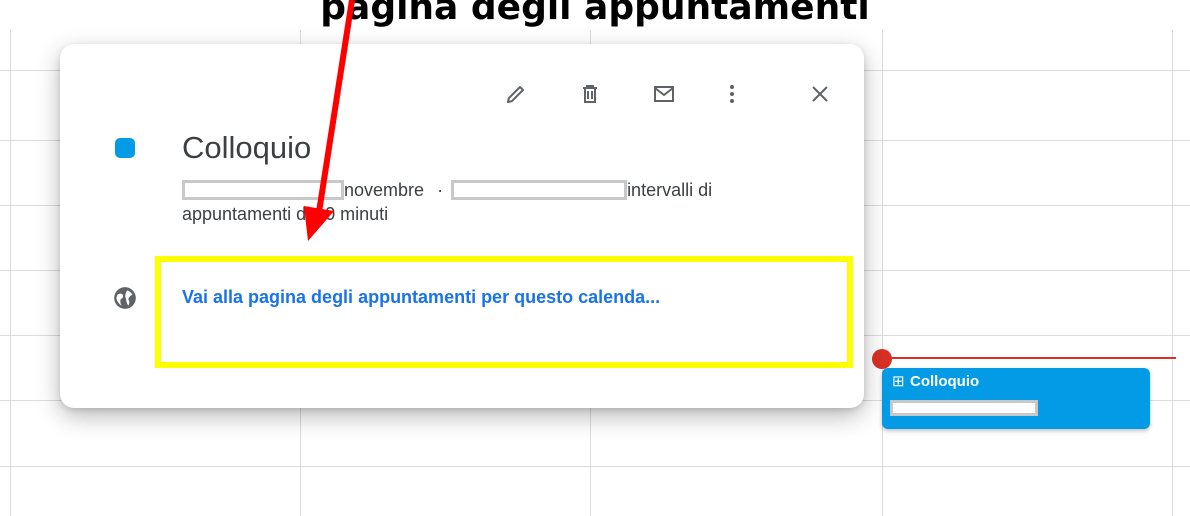  I want to click on appointment-grid-icon: ⊞, so click(898, 381).